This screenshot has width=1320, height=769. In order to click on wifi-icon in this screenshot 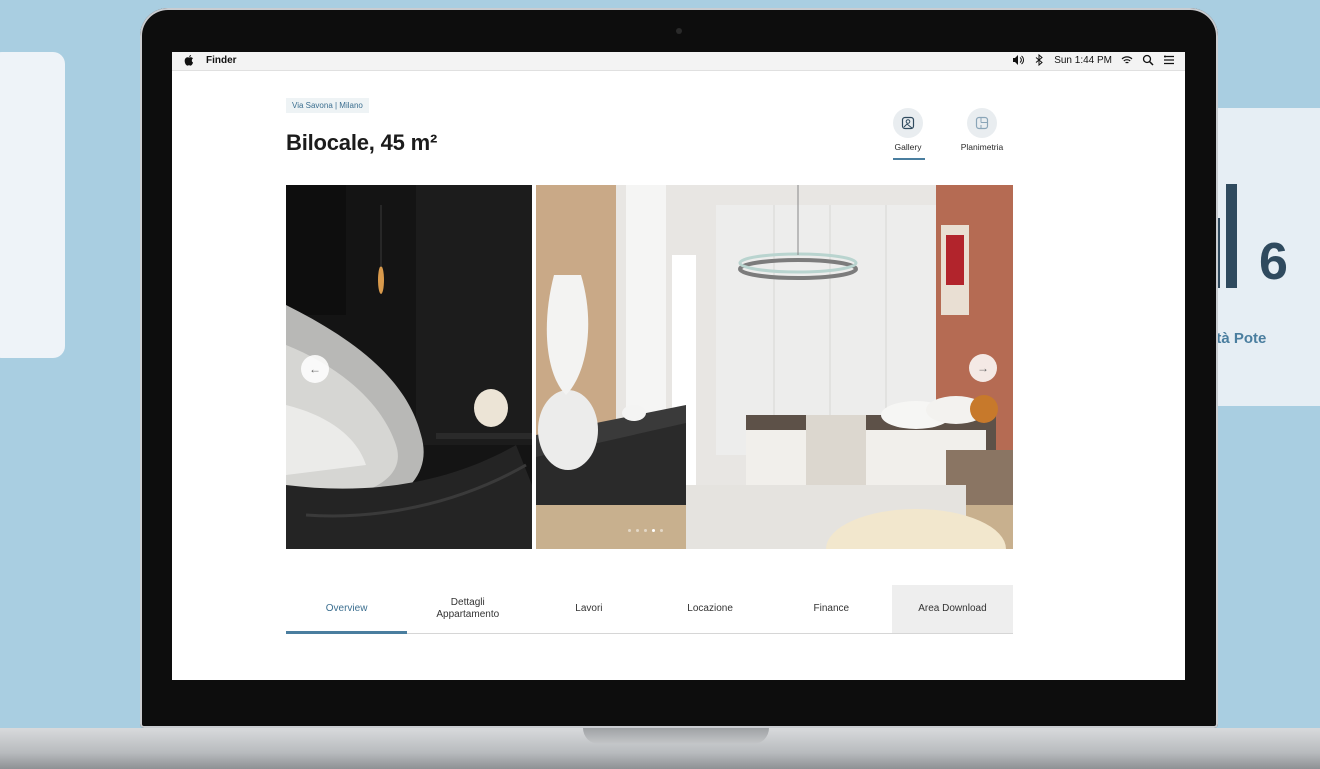, I will do `click(1127, 60)`.